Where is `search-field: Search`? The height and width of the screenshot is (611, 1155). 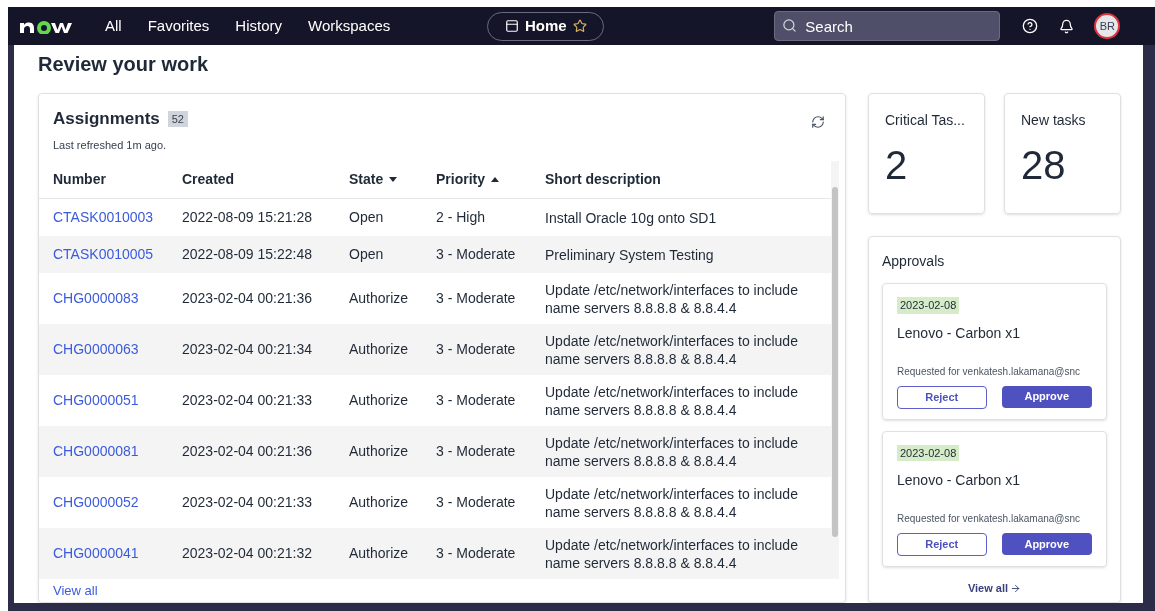
search-field: Search is located at coordinates (887, 26).